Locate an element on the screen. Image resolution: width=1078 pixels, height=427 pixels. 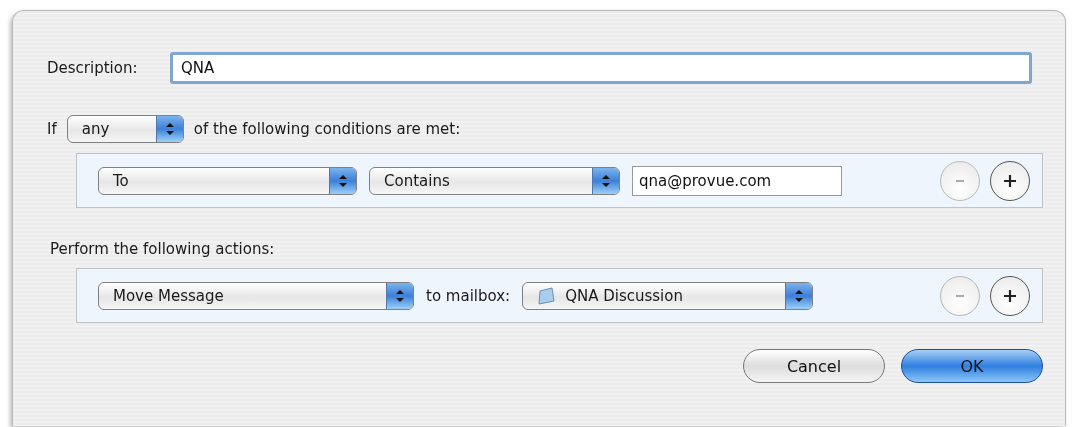
cancel-button: Cancel is located at coordinates (814, 366).